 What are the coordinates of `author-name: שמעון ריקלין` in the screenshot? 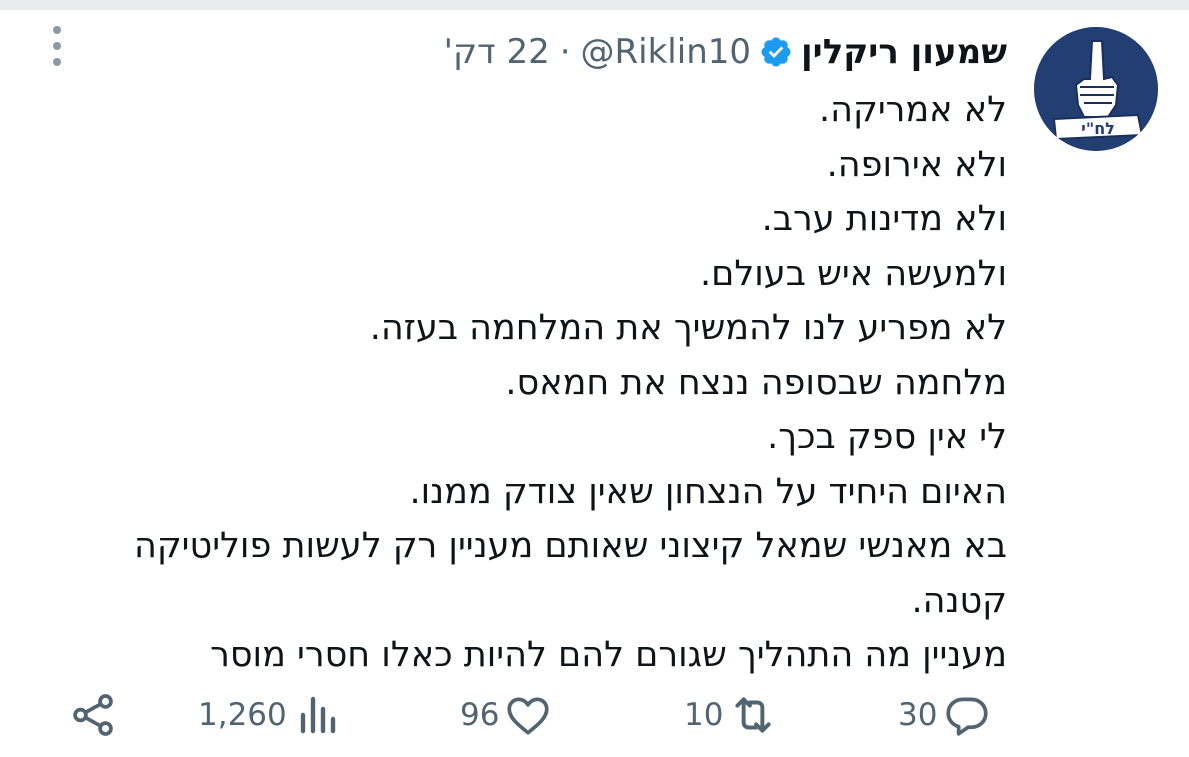 It's located at (904, 52).